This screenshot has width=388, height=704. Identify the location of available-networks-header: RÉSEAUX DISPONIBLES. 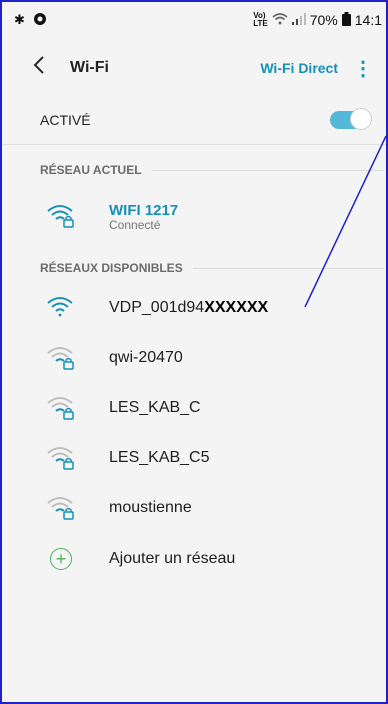
(194, 268).